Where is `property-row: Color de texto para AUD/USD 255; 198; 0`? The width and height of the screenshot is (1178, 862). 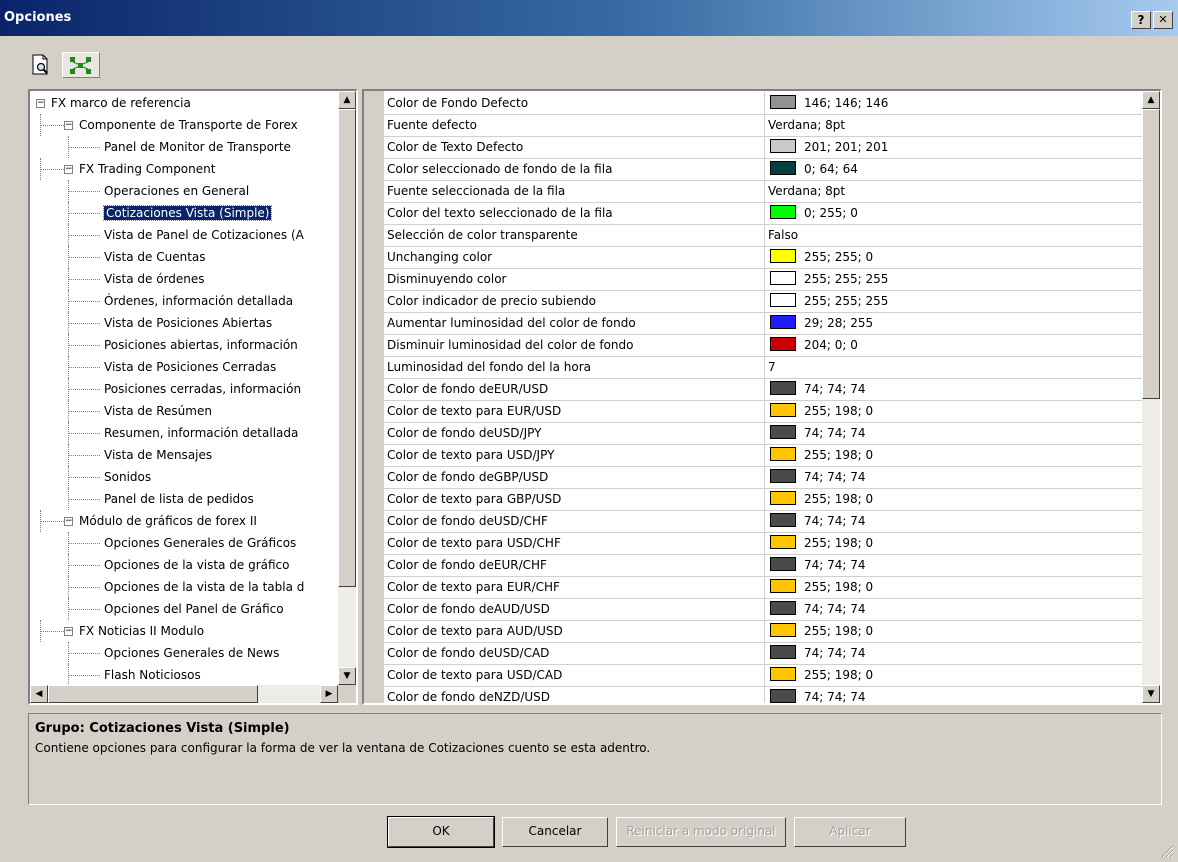
property-row: Color de texto para AUD/USD 255; 198; 0 is located at coordinates (763, 631).